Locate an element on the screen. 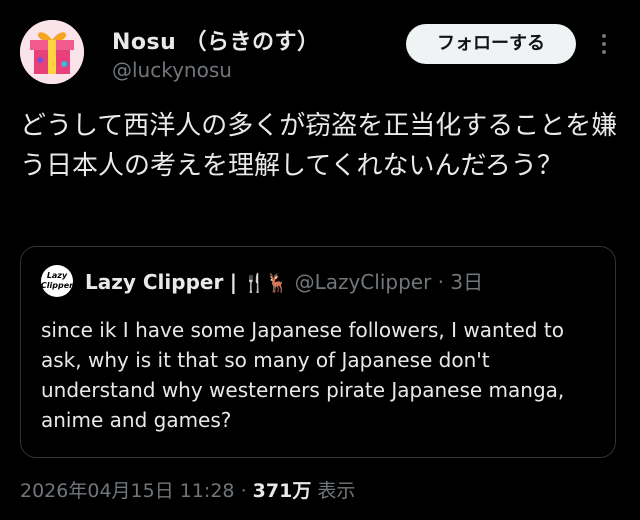 The width and height of the screenshot is (640, 520). quote-avatar-line: Clipper is located at coordinates (57, 285).